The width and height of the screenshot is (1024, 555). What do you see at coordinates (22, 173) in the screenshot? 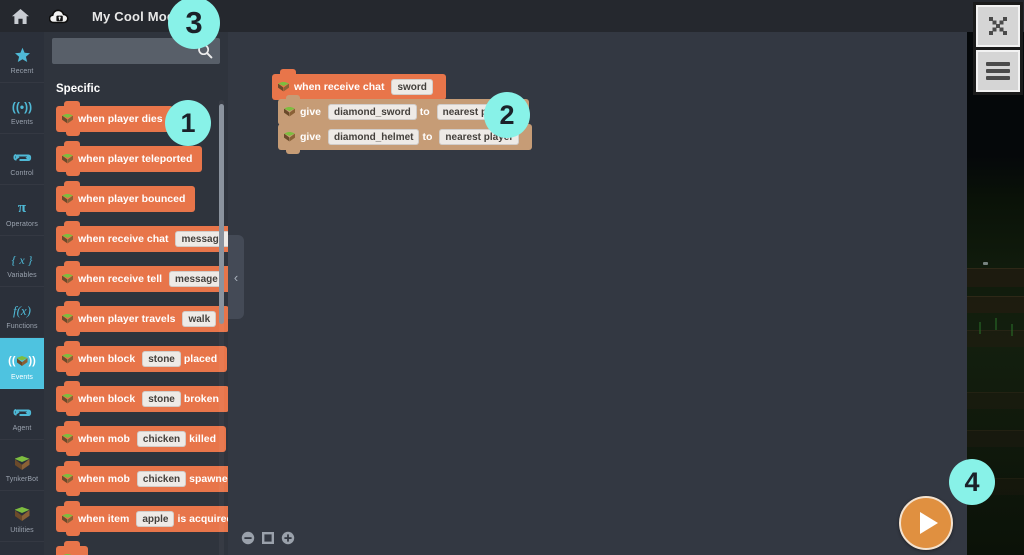
I see `rail-item-label: Control` at bounding box center [22, 173].